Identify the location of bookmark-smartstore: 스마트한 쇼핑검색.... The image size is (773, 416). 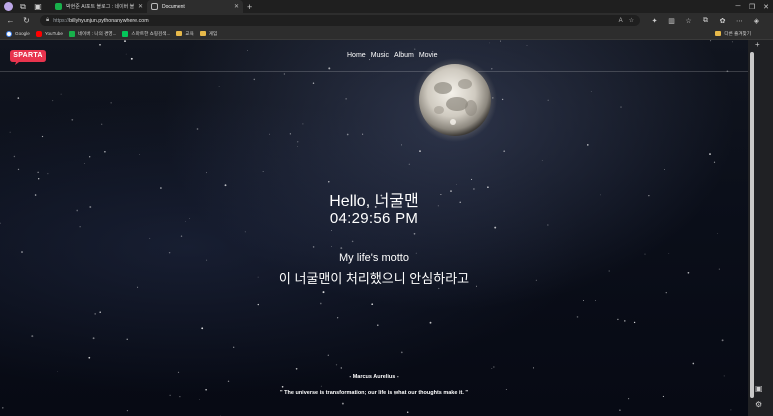
(146, 33).